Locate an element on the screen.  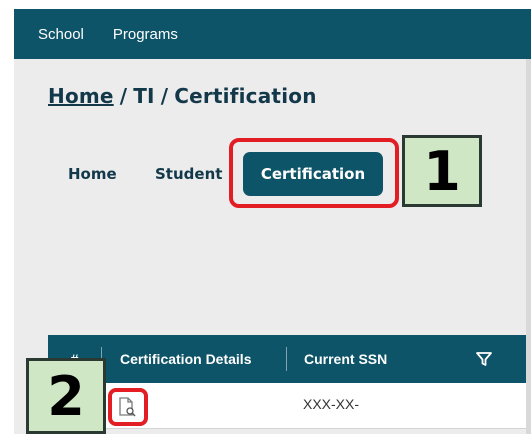
step-callout-1: 1 is located at coordinates (442, 171).